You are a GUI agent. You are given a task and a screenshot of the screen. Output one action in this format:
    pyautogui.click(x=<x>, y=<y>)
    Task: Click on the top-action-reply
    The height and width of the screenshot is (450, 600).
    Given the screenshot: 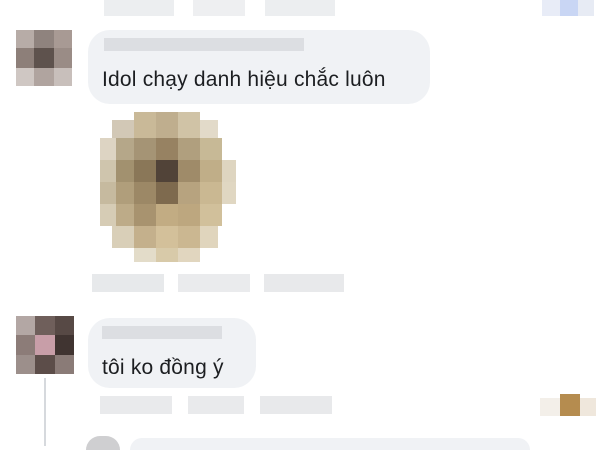 What is the action you would take?
    pyautogui.click(x=219, y=8)
    